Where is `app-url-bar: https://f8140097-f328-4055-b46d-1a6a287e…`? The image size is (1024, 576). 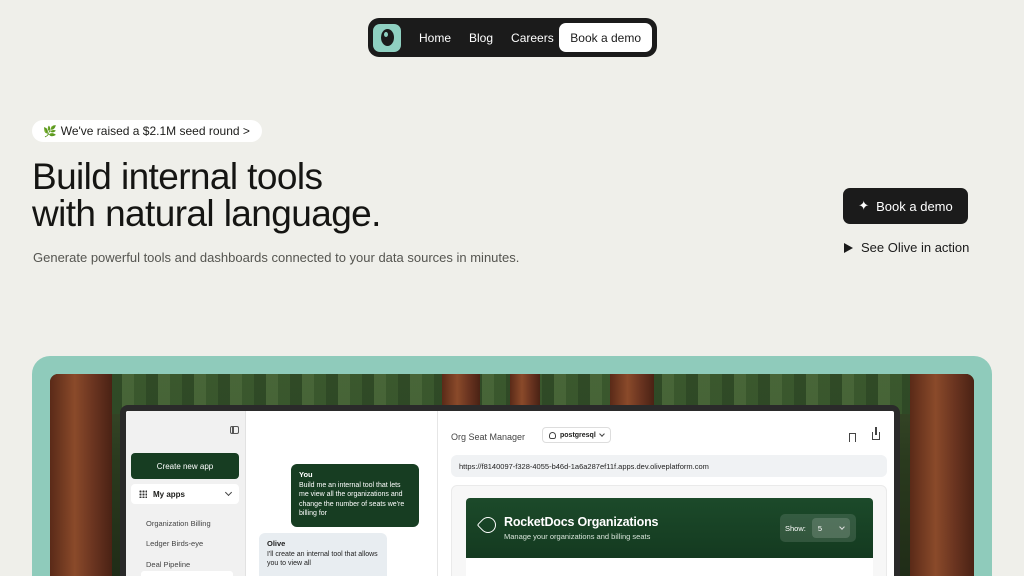
app-url-bar: https://f8140097-f328-4055-b46d-1a6a287e… is located at coordinates (669, 466).